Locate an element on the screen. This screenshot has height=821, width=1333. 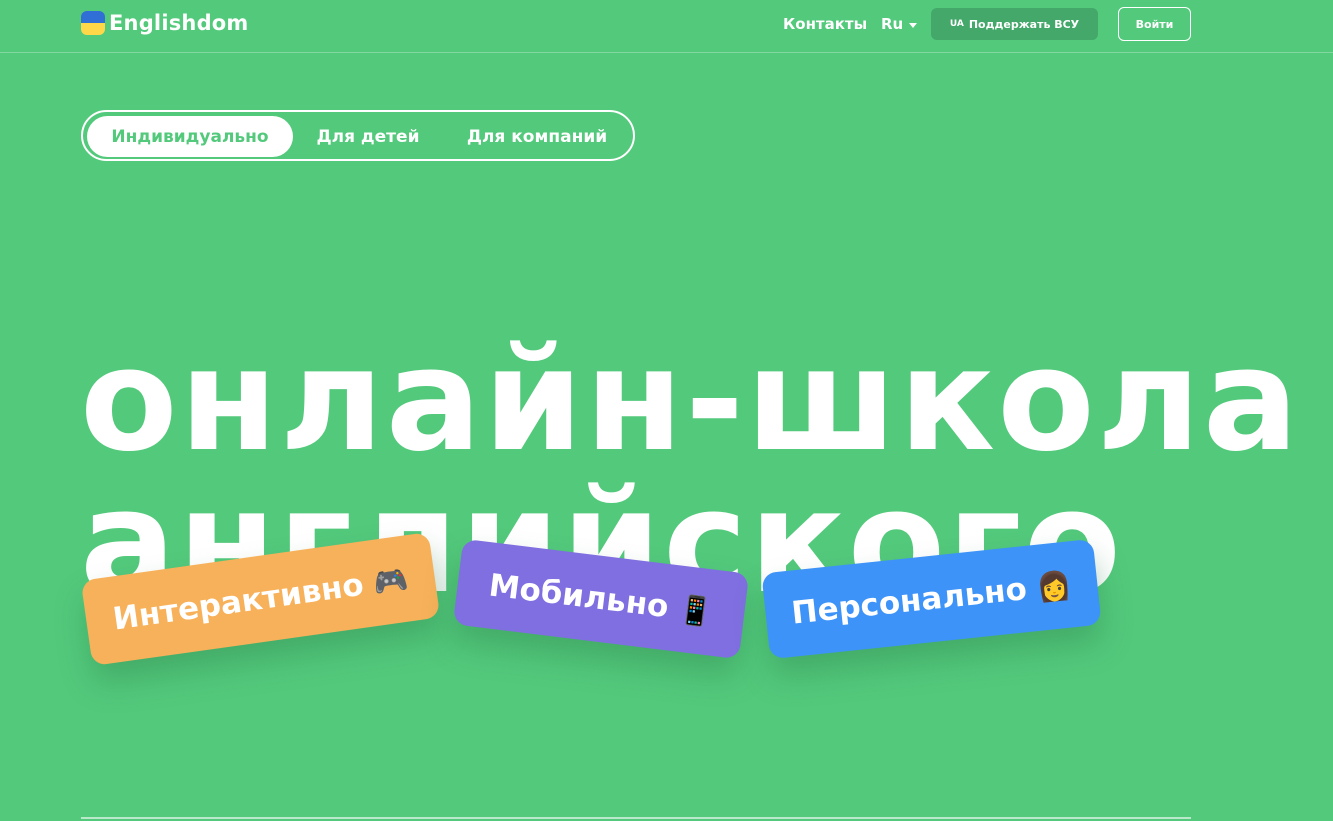
nav-link-contacts: Контакты is located at coordinates (825, 24).